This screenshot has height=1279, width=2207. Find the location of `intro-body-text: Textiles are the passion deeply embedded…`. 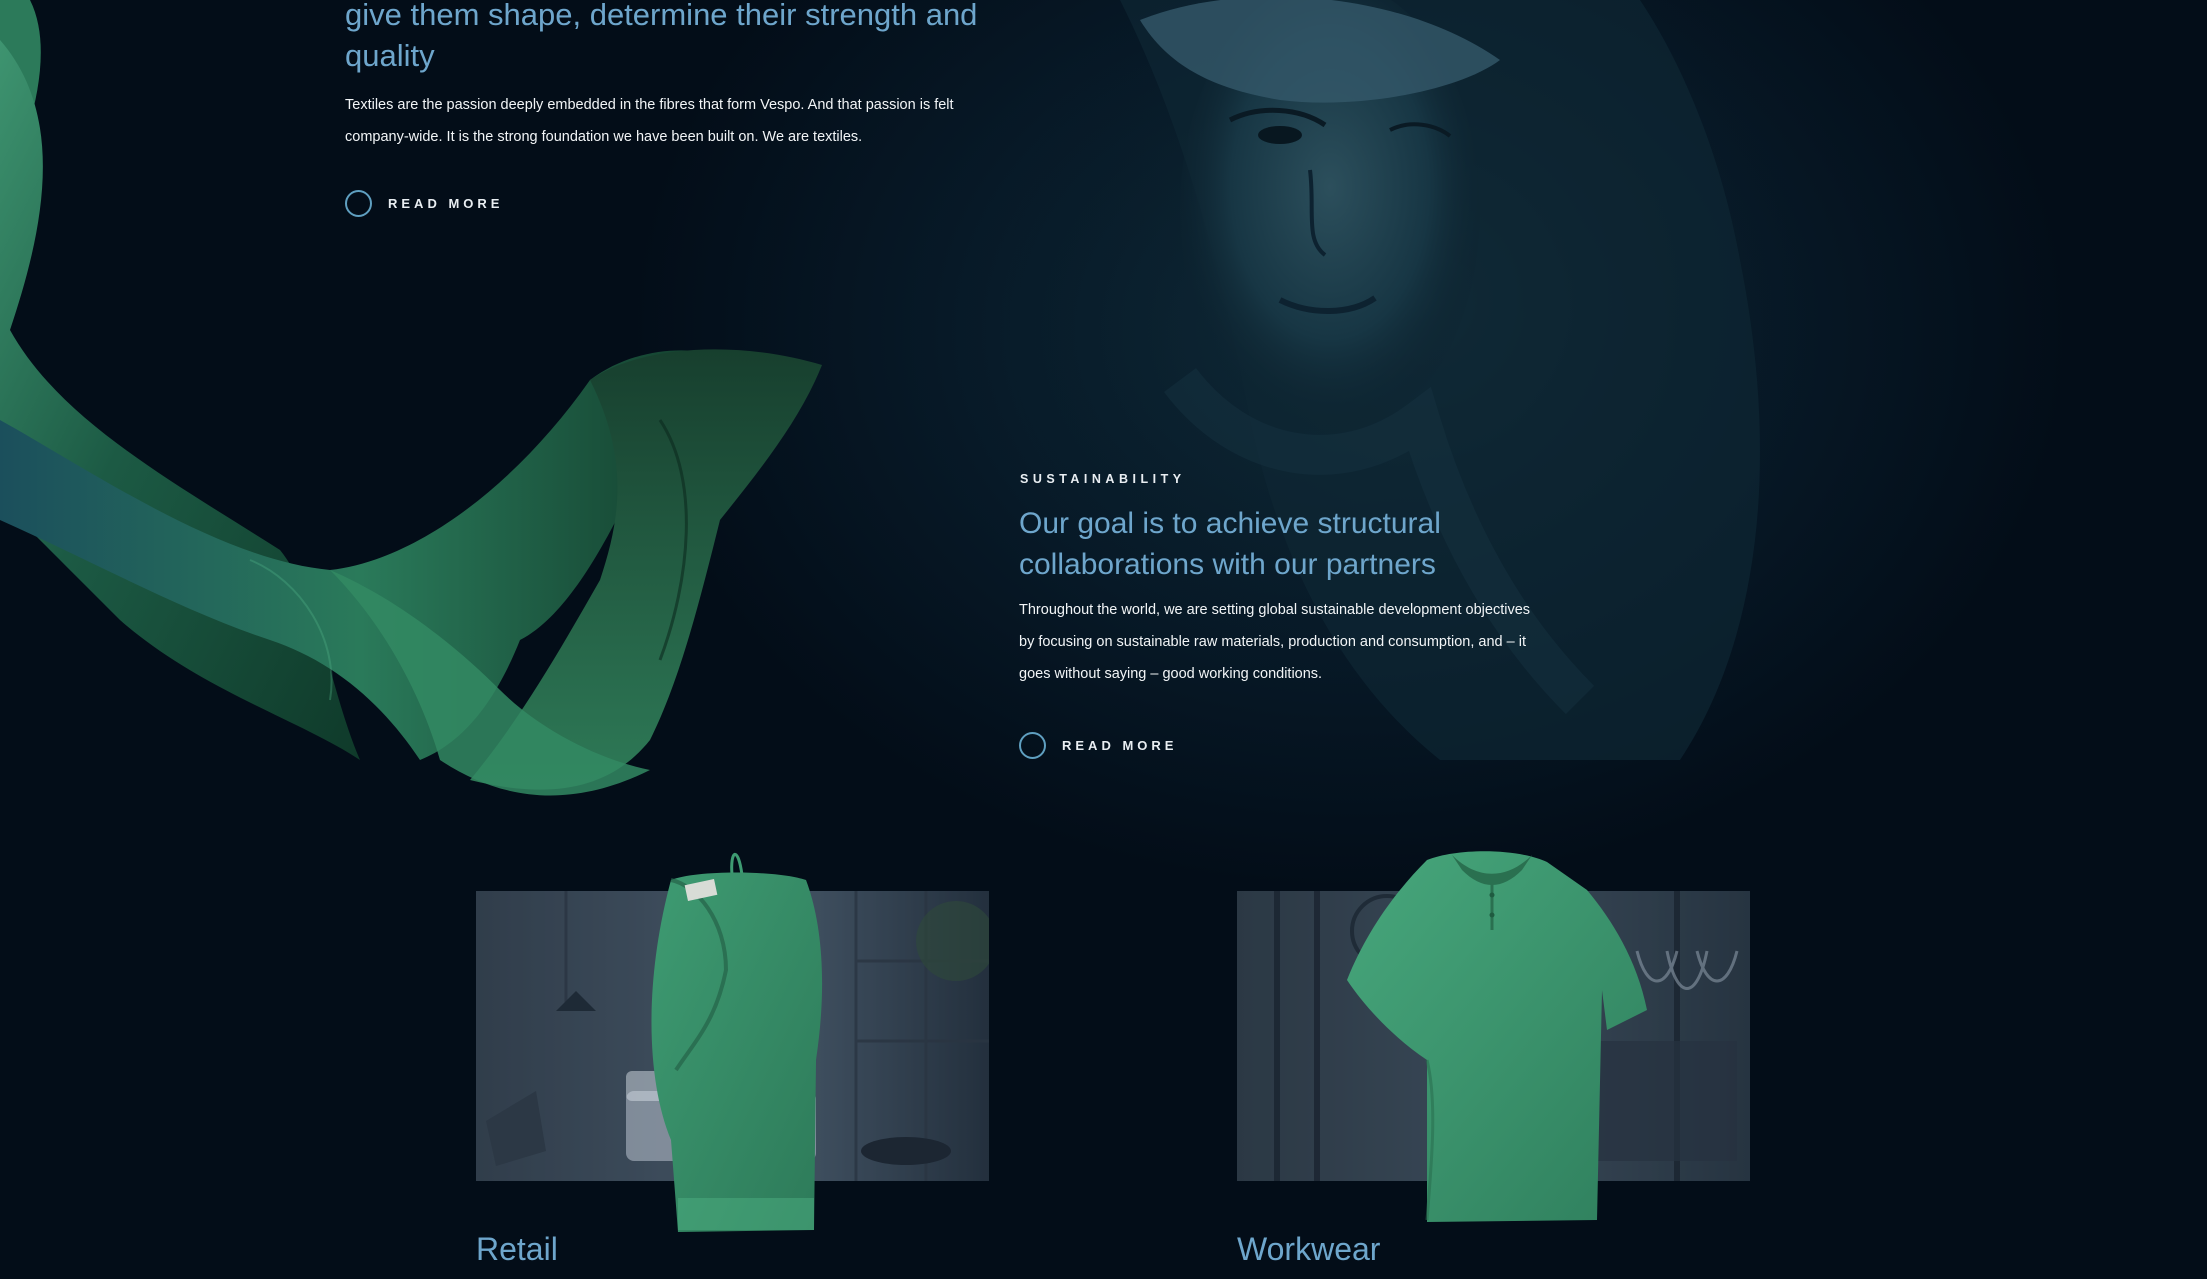

intro-body-text: Textiles are the passion deeply embedded… is located at coordinates (649, 121).